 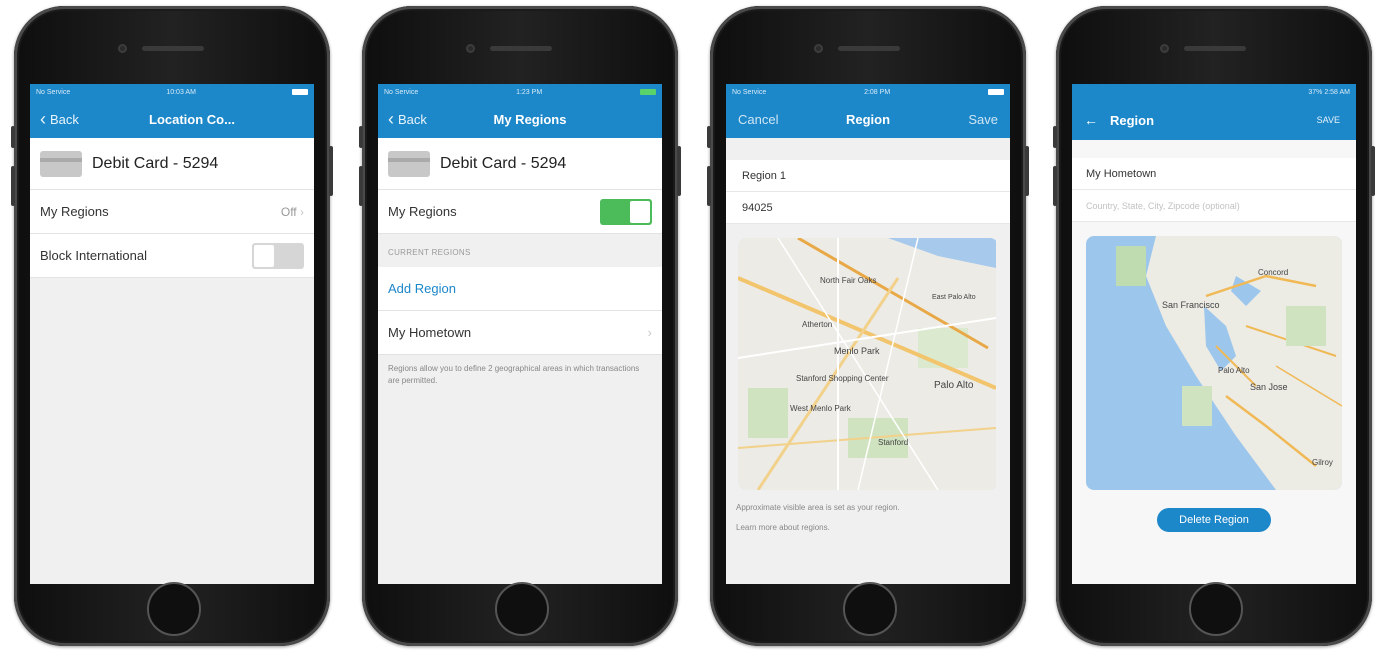 What do you see at coordinates (93, 255) in the screenshot?
I see `row-label: Block International` at bounding box center [93, 255].